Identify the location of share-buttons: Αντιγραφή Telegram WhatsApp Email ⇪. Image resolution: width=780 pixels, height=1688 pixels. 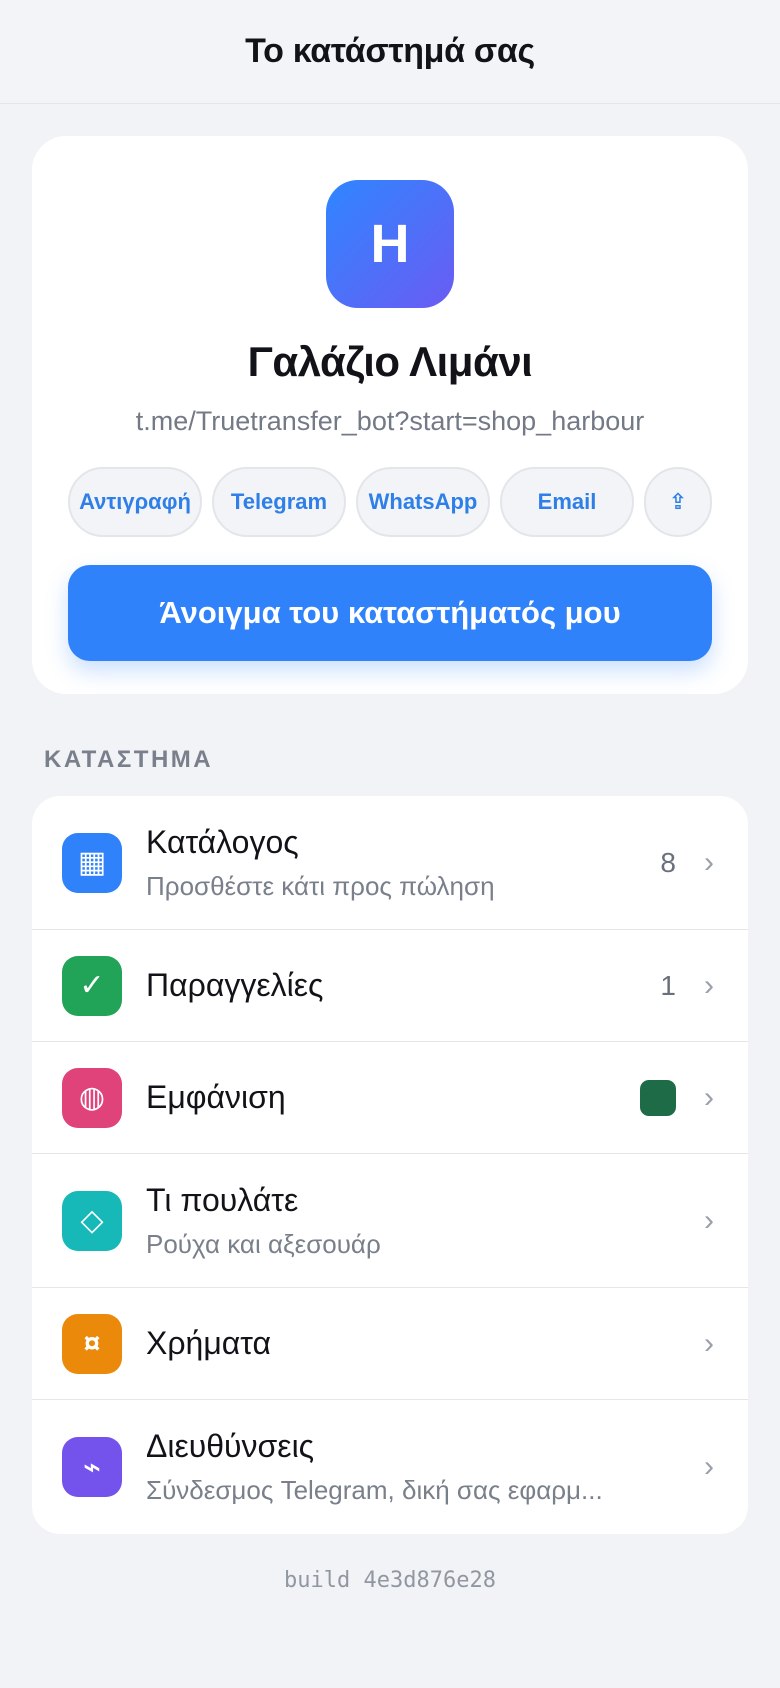
(390, 502).